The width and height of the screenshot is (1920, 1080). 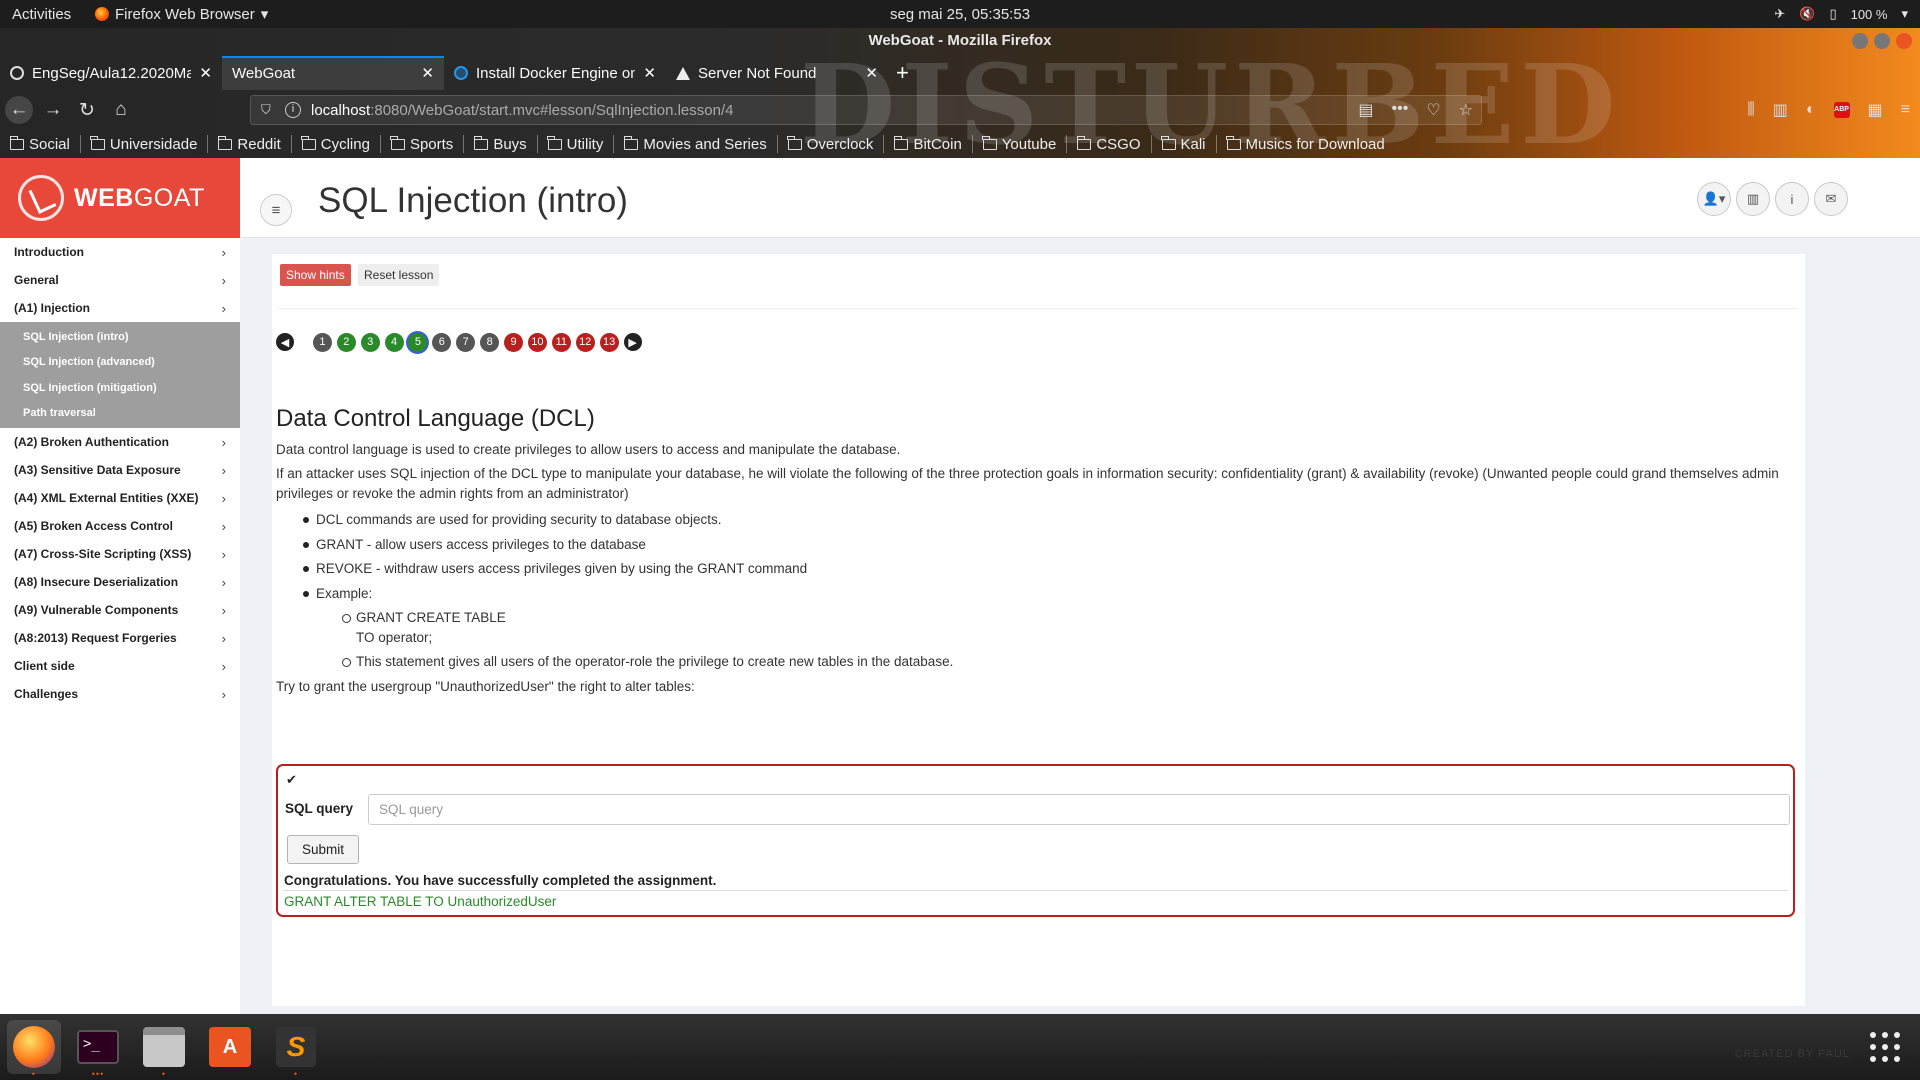 What do you see at coordinates (53, 110) in the screenshot?
I see `forward-button: →` at bounding box center [53, 110].